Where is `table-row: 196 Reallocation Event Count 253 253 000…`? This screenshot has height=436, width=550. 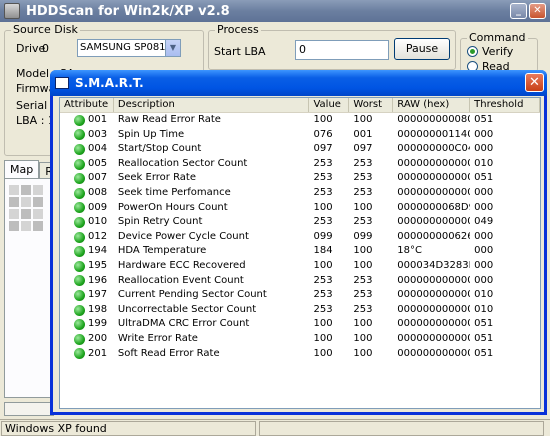
table-row: 196 Reallocation Event Count 253 253 000… is located at coordinates (300, 281).